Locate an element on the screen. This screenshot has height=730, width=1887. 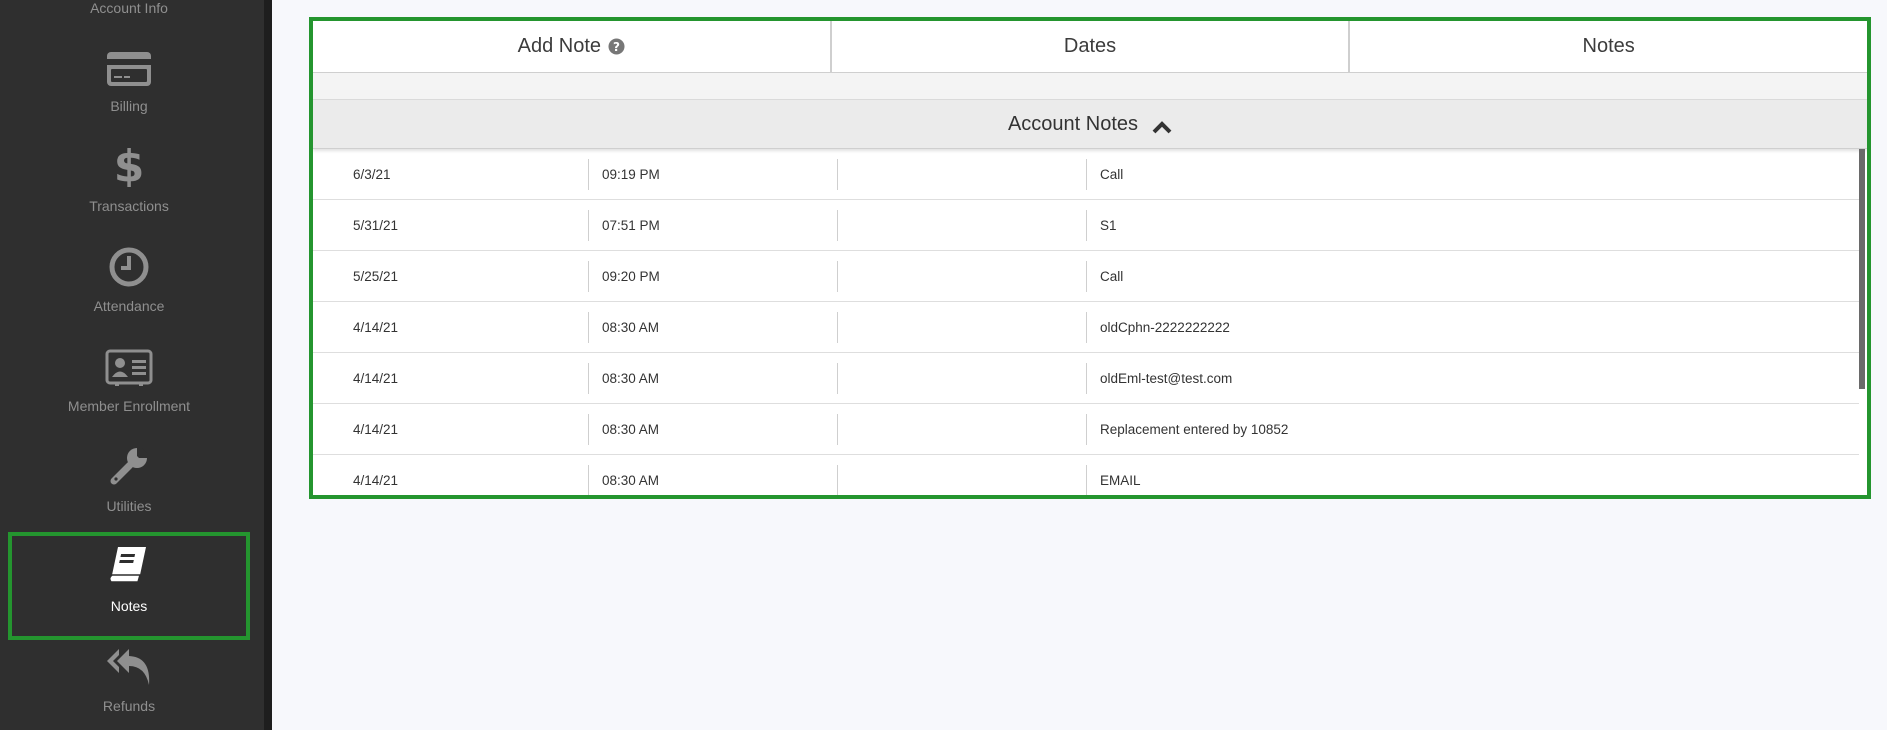
active-item-highlight is located at coordinates (129, 586).